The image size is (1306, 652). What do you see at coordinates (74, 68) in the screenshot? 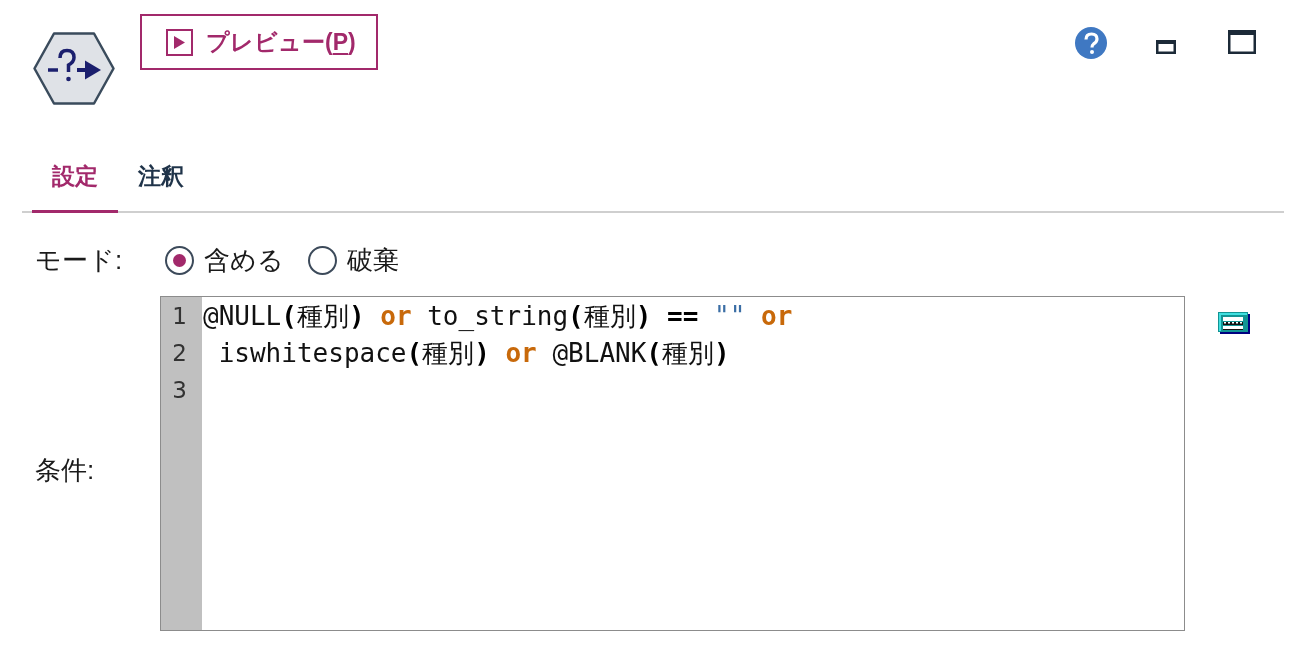
I see `hexagon-arrow-icon` at bounding box center [74, 68].